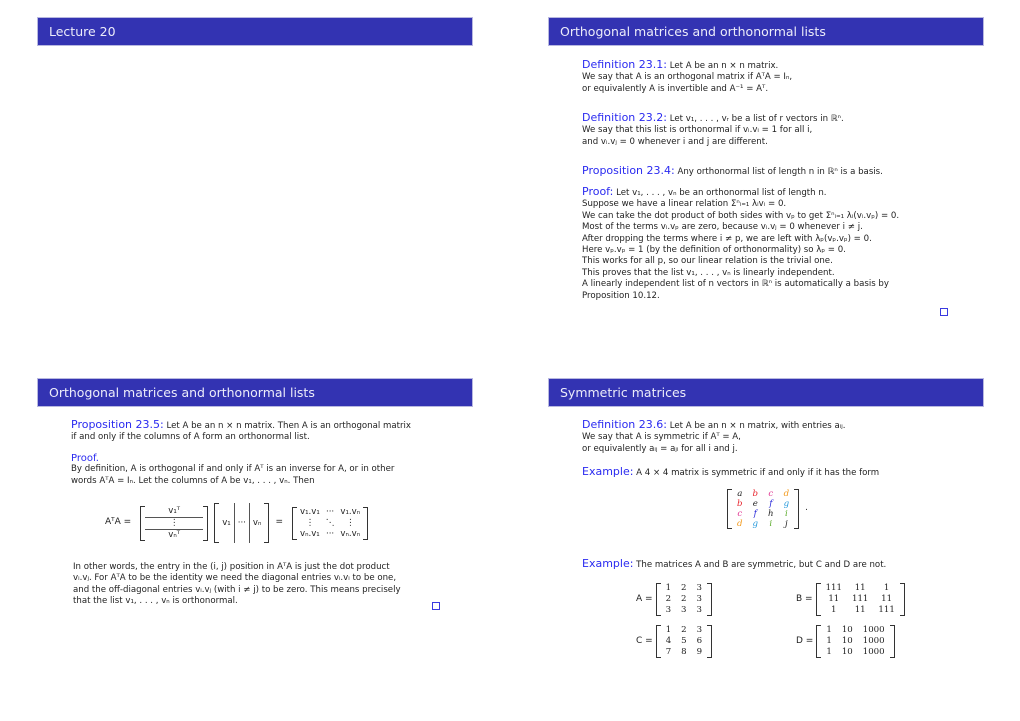  Describe the element at coordinates (684, 641) in the screenshot. I see `matrix-entry: 5` at that location.